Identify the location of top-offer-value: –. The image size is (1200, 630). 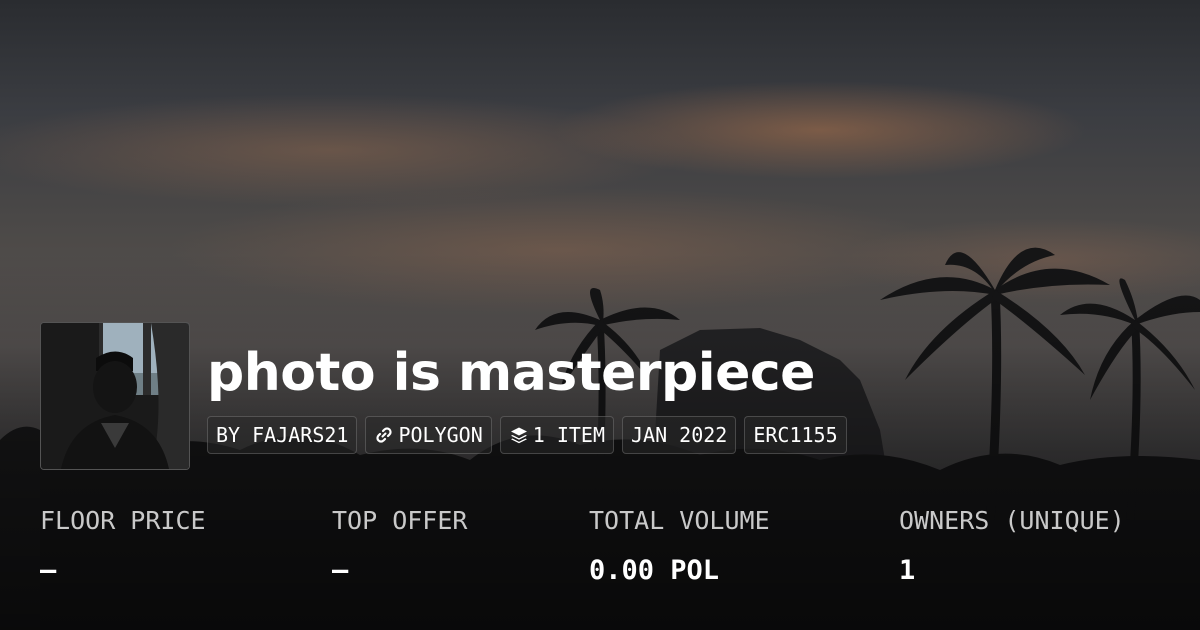
(340, 570).